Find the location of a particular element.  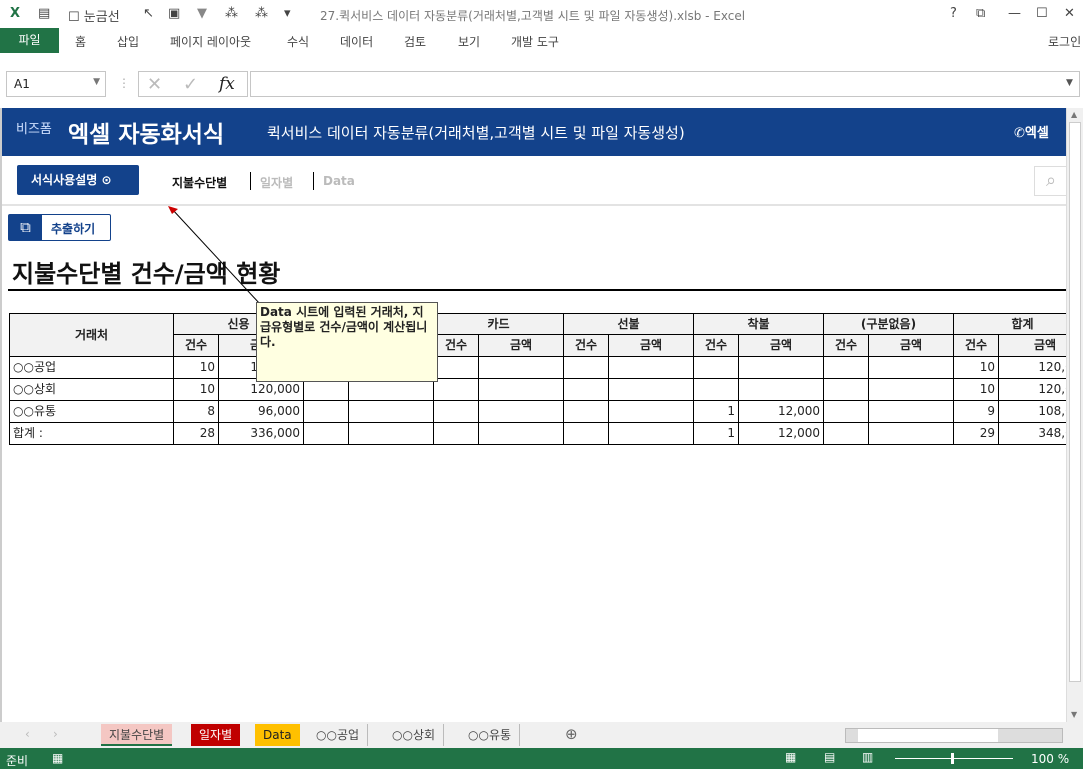

row-client: ○○상회 is located at coordinates (91, 390).